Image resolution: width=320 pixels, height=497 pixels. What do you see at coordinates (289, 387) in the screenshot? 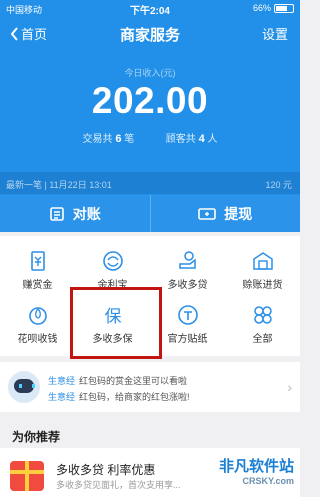
I see `chevron-right-icon: ›` at bounding box center [289, 387].